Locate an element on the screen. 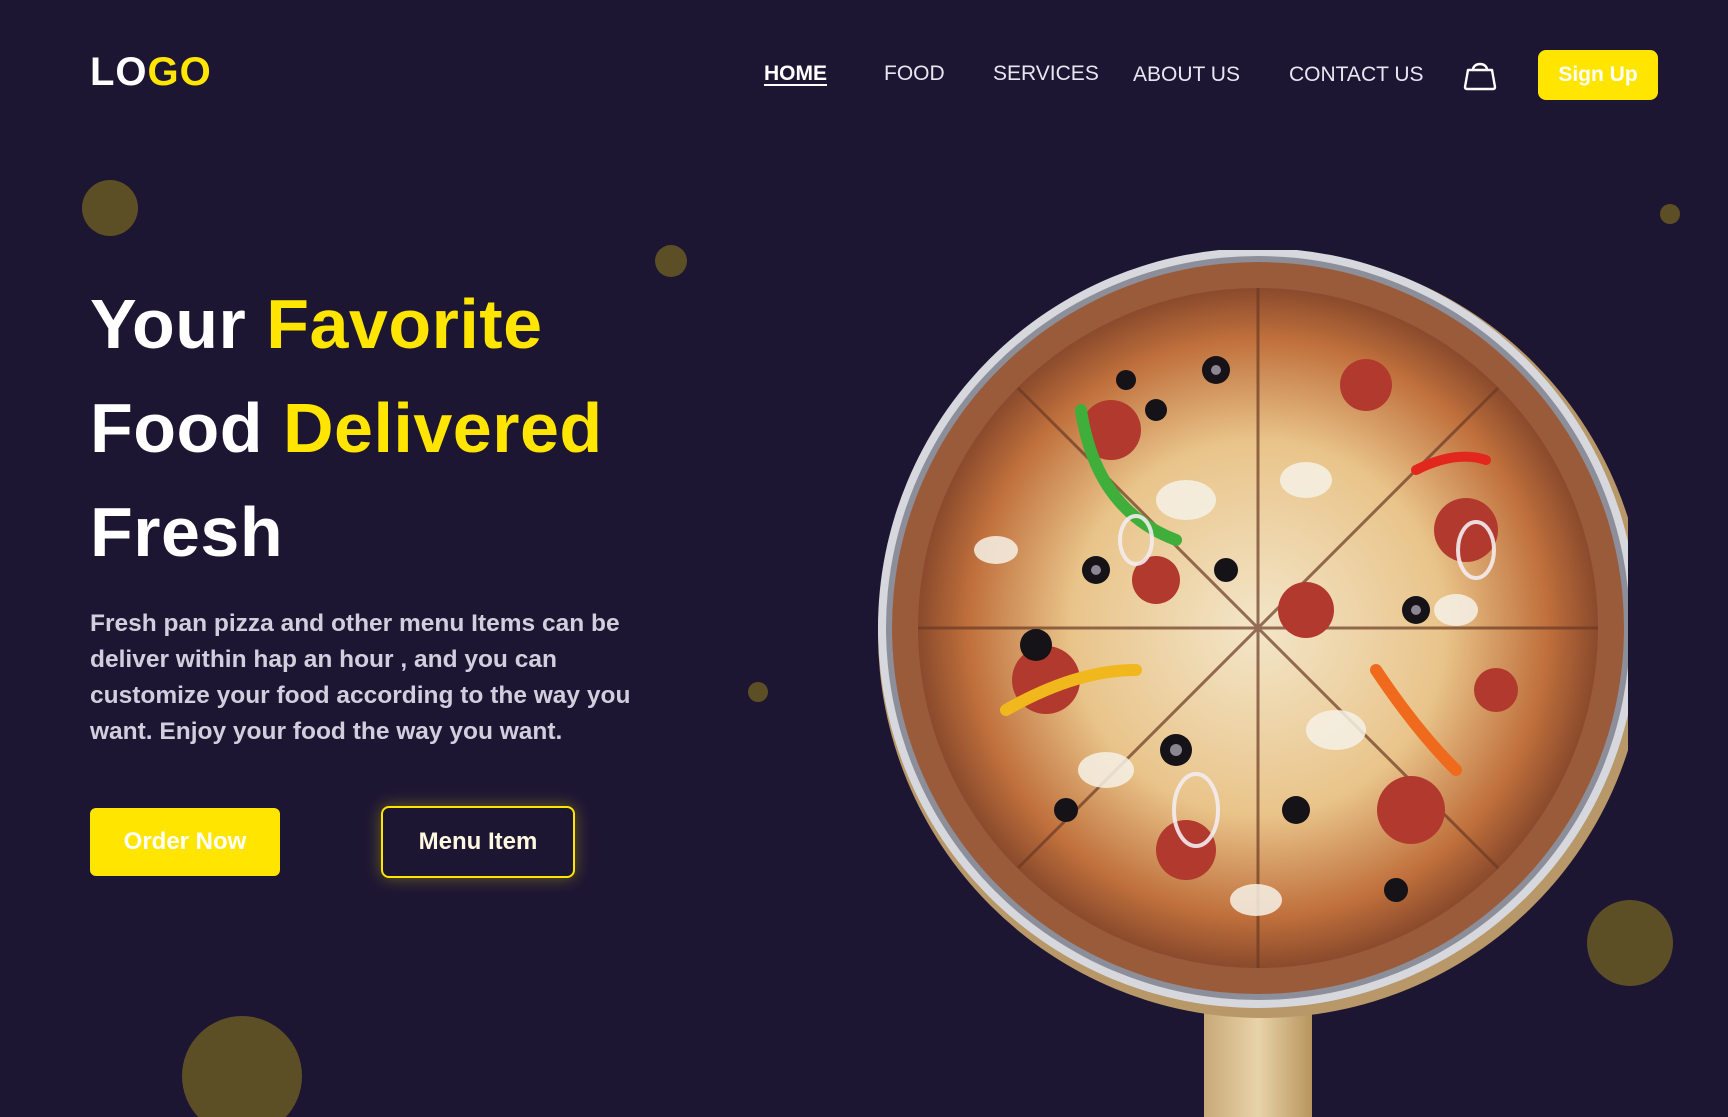  nav-about-us: ABOUT US is located at coordinates (1186, 75).